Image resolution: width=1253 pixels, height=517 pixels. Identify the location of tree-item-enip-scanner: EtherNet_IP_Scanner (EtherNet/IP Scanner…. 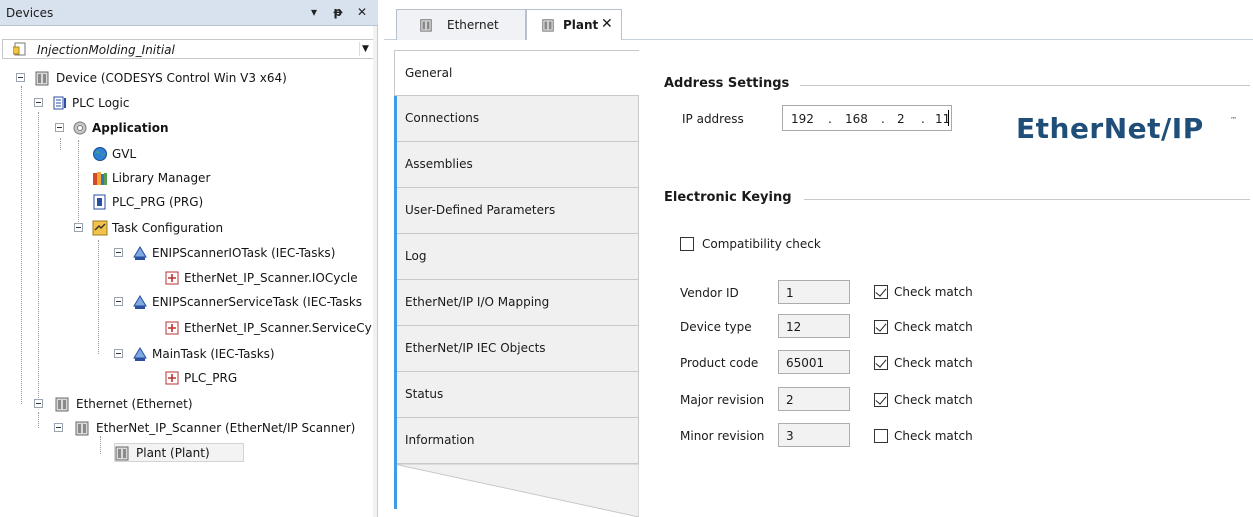
(189, 428).